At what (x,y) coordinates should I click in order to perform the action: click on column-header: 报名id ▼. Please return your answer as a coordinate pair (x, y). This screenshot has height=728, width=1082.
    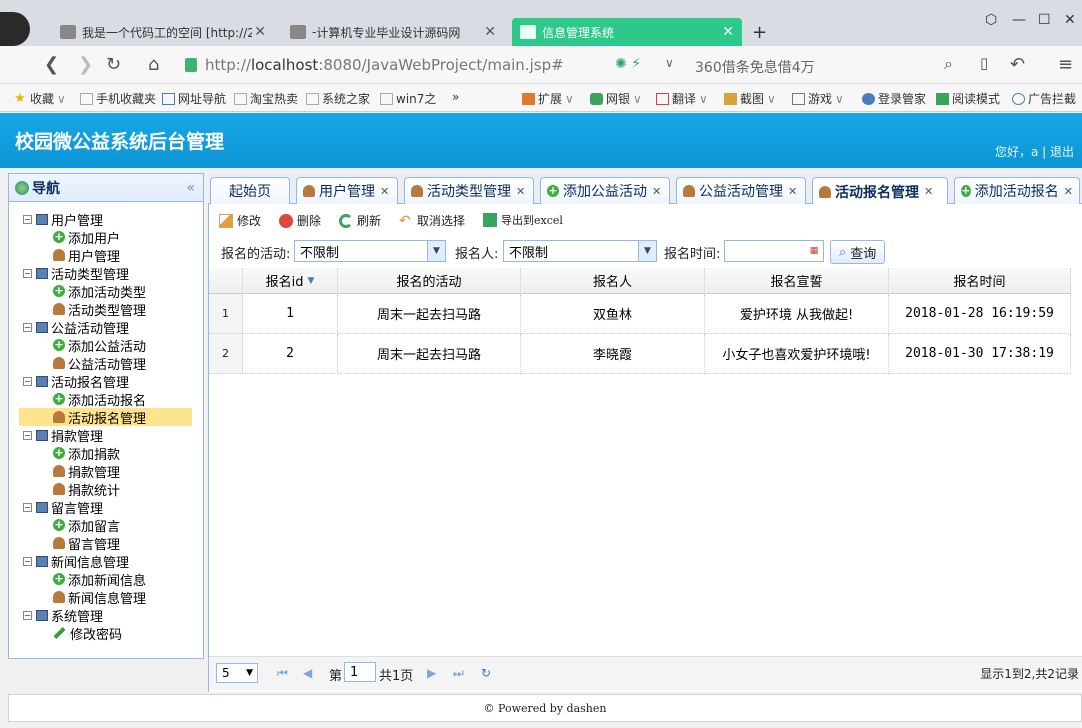
    Looking at the image, I should click on (290, 281).